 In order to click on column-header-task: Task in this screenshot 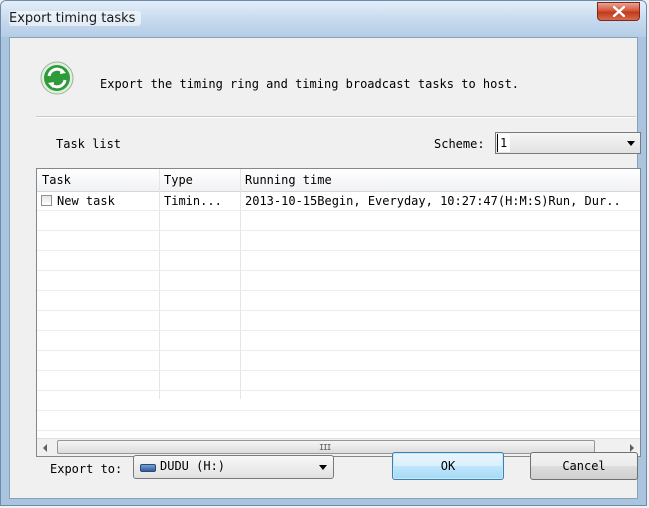, I will do `click(98, 180)`.